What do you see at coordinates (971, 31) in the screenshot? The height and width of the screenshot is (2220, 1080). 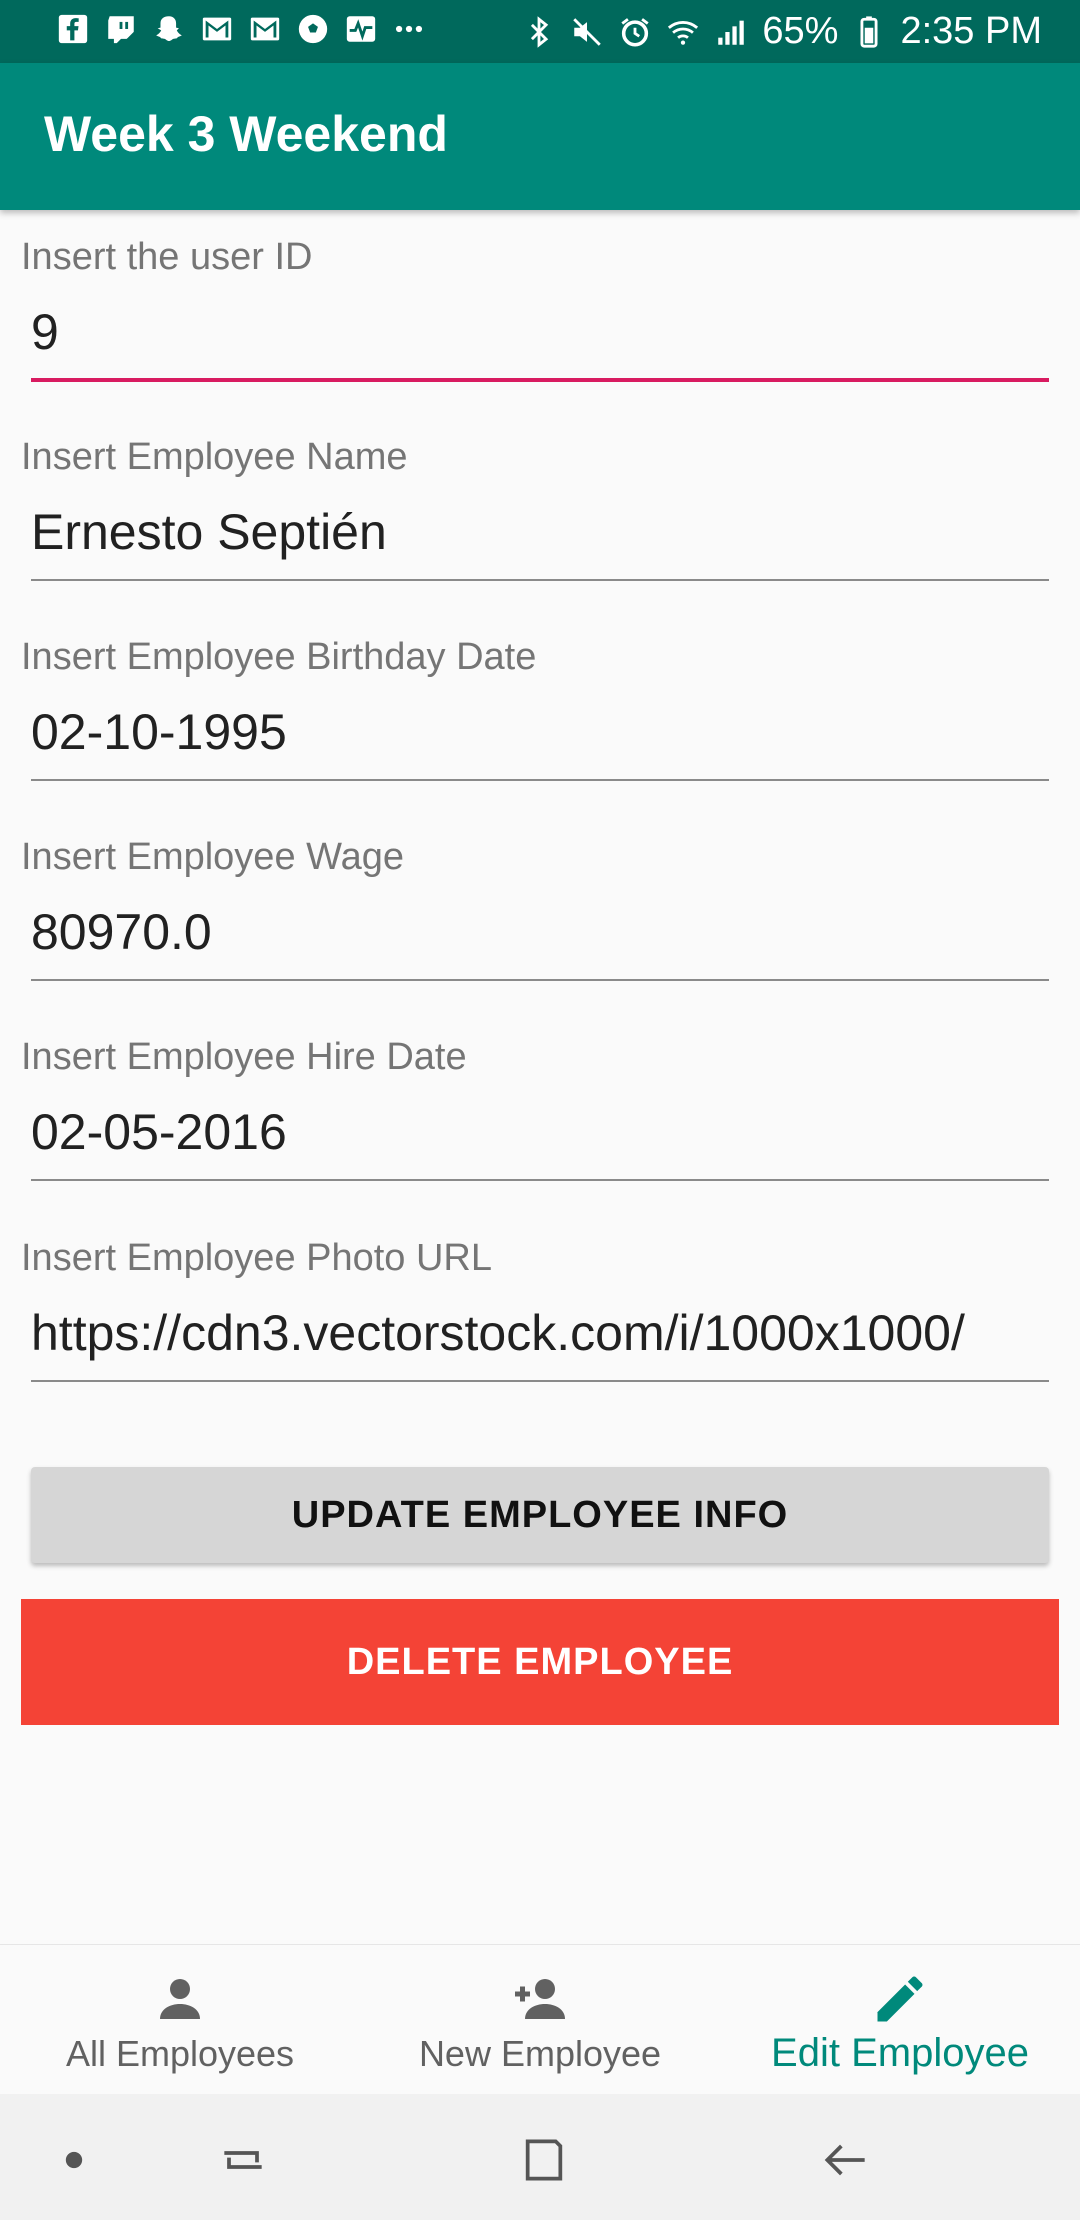 I see `clock: 2:35 PM` at bounding box center [971, 31].